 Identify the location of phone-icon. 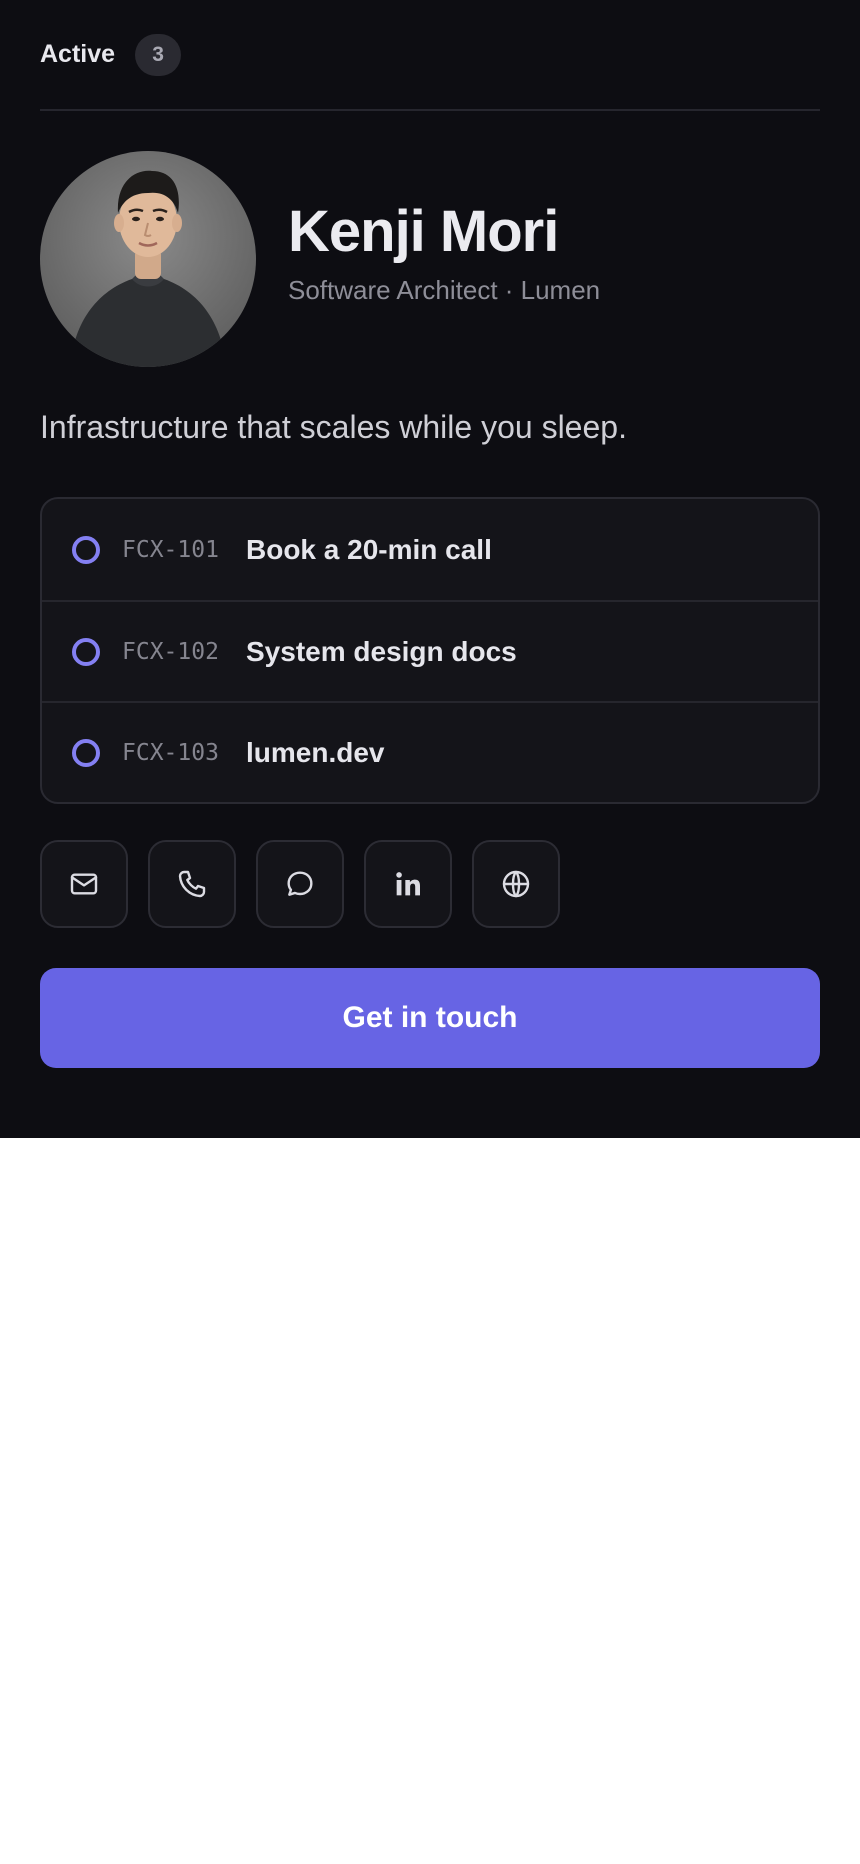
(192, 884).